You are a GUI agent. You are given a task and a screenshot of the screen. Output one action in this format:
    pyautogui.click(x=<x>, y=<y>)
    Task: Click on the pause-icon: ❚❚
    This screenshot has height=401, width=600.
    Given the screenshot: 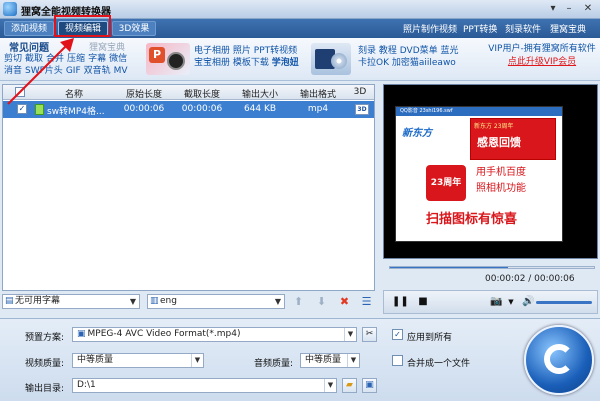 What is the action you would take?
    pyautogui.click(x=400, y=302)
    